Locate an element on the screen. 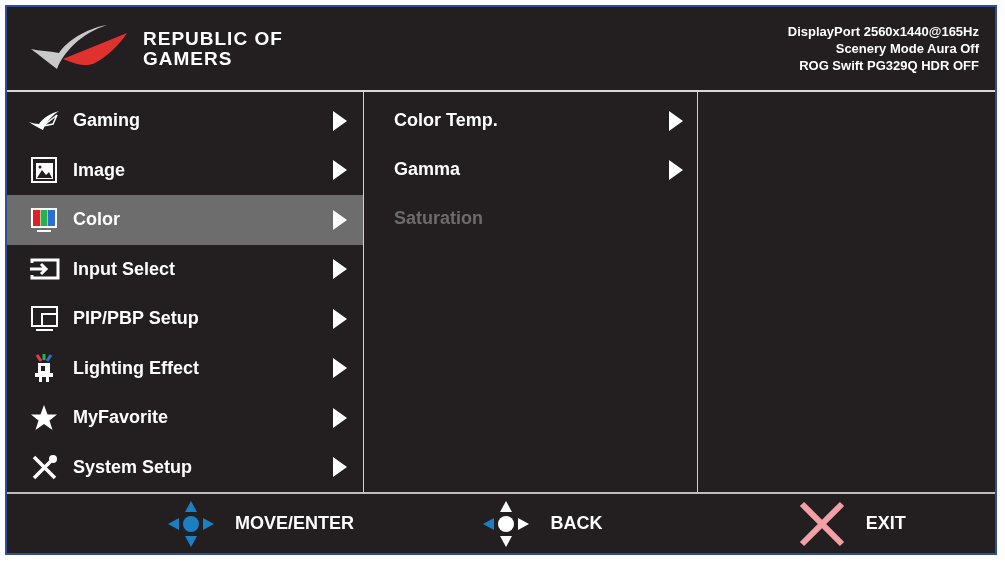 The image size is (1005, 563). footer-label: EXIT is located at coordinates (885, 523).